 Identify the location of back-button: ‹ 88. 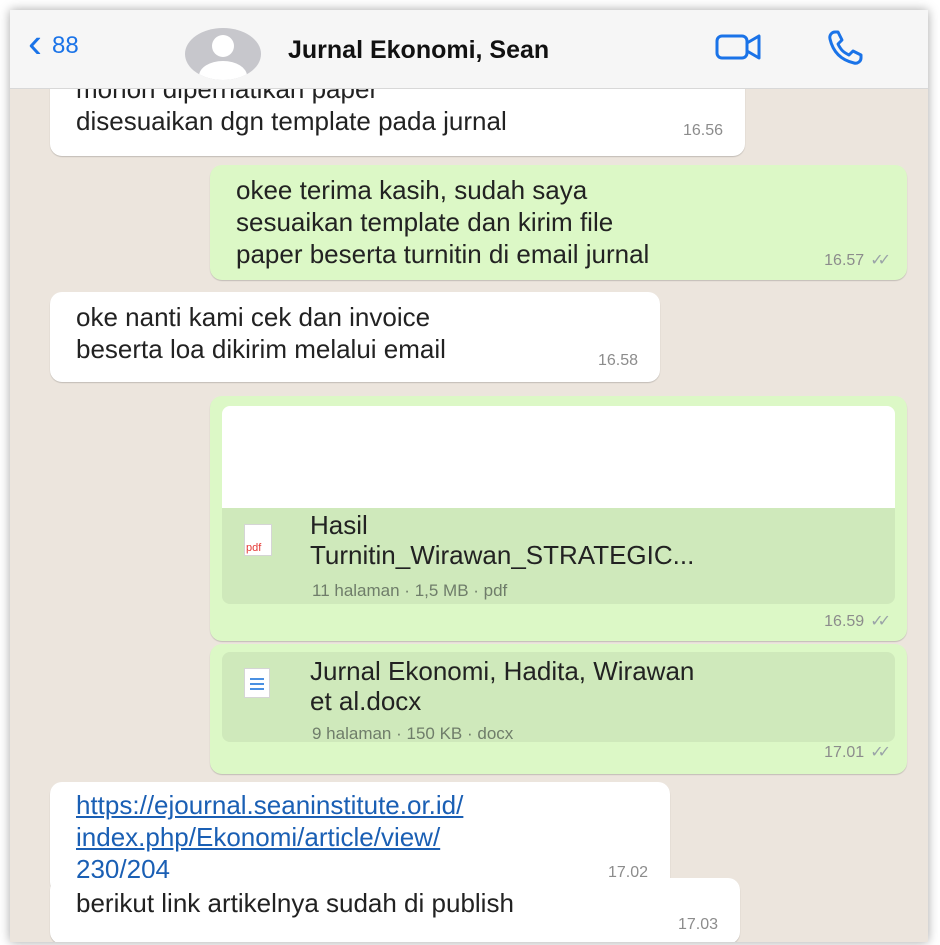
(53, 43).